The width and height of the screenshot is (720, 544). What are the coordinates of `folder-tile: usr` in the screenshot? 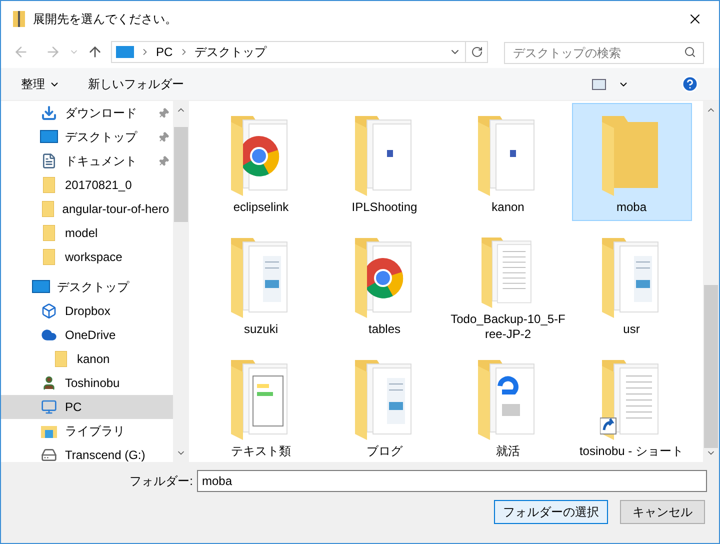 It's located at (632, 284).